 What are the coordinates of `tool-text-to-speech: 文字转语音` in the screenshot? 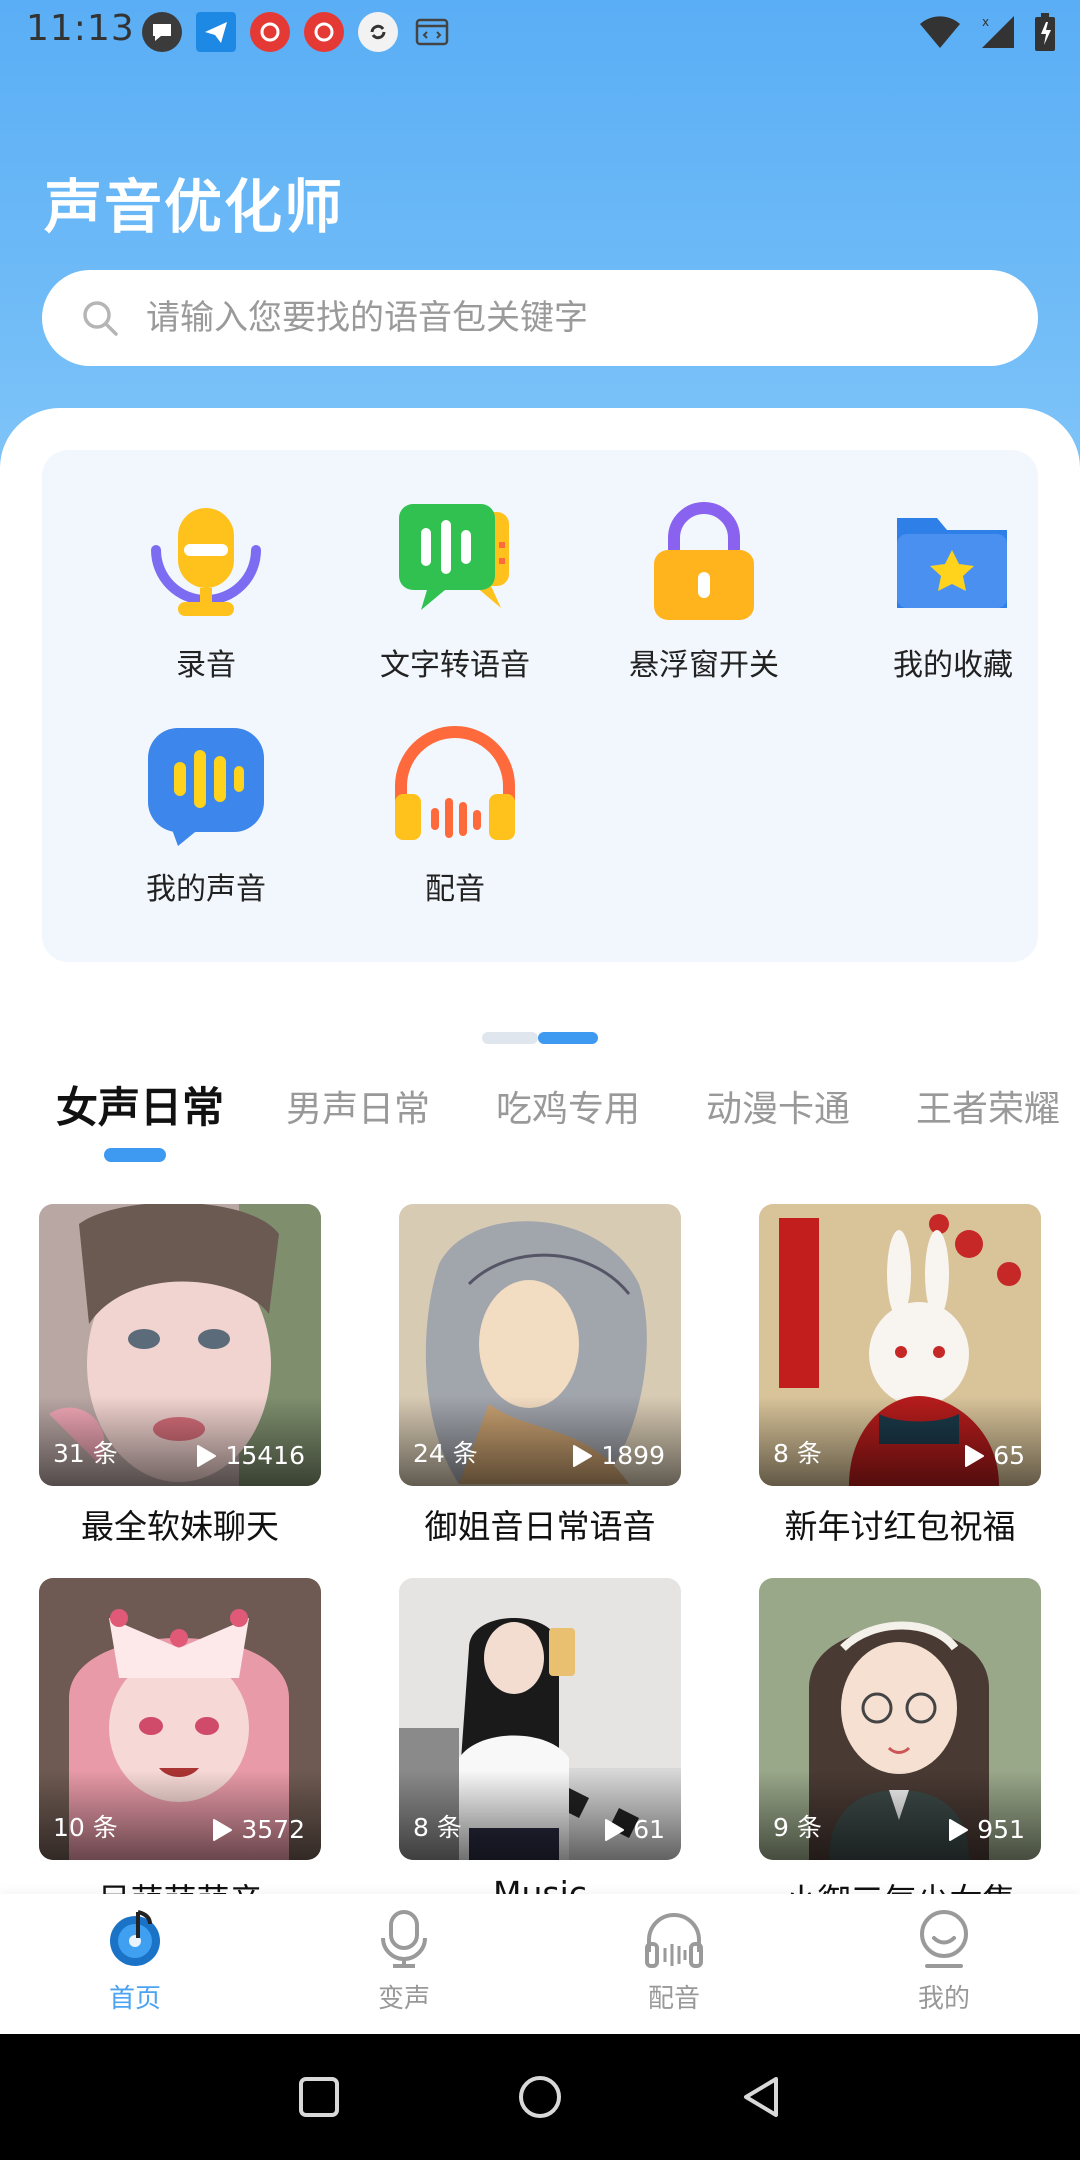 It's located at (455, 598).